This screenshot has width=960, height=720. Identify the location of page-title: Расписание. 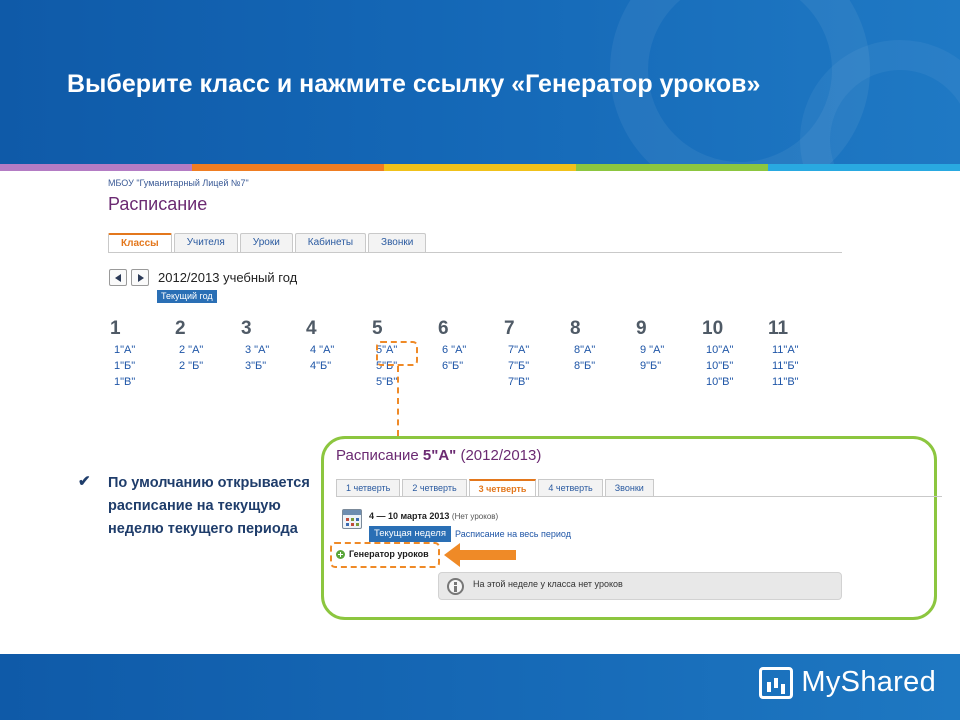
(158, 204).